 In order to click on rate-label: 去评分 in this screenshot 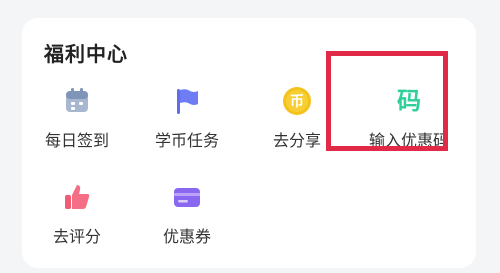, I will do `click(76, 236)`.